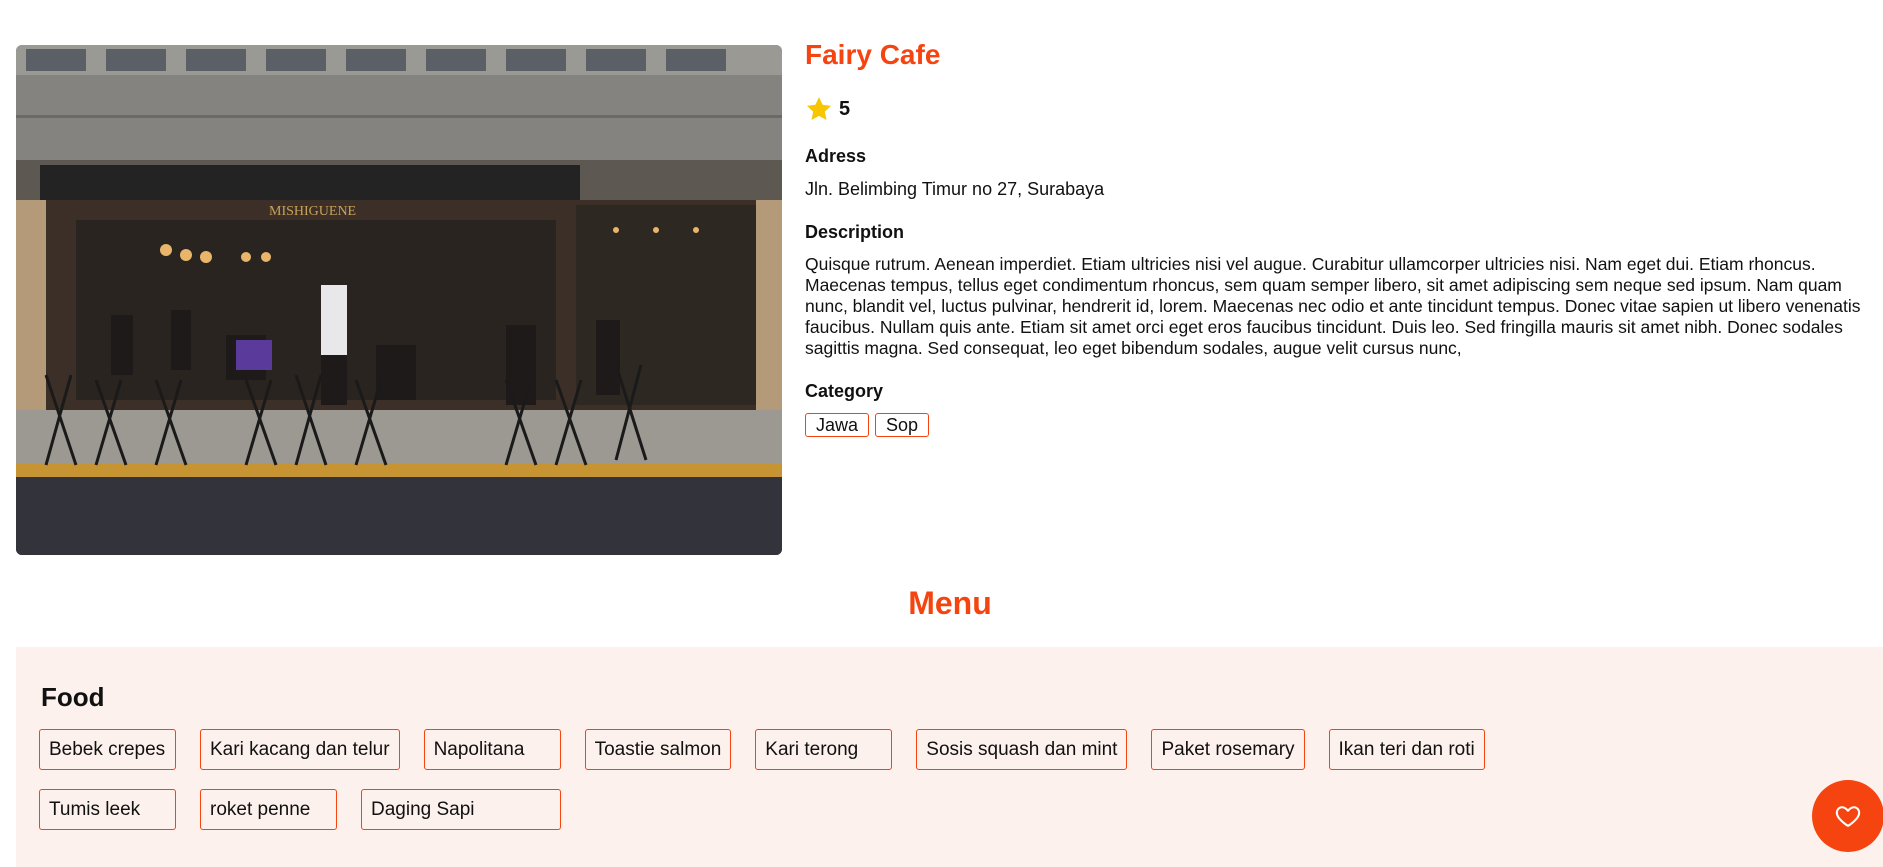  I want to click on description-label: Description, so click(855, 232).